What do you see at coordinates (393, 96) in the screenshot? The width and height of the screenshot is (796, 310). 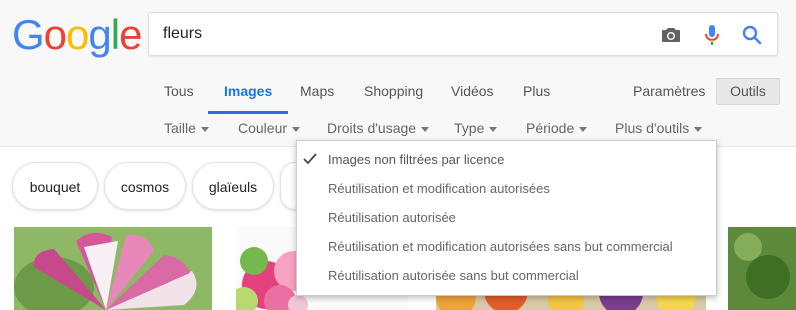 I see `tab-shopping: Shopping` at bounding box center [393, 96].